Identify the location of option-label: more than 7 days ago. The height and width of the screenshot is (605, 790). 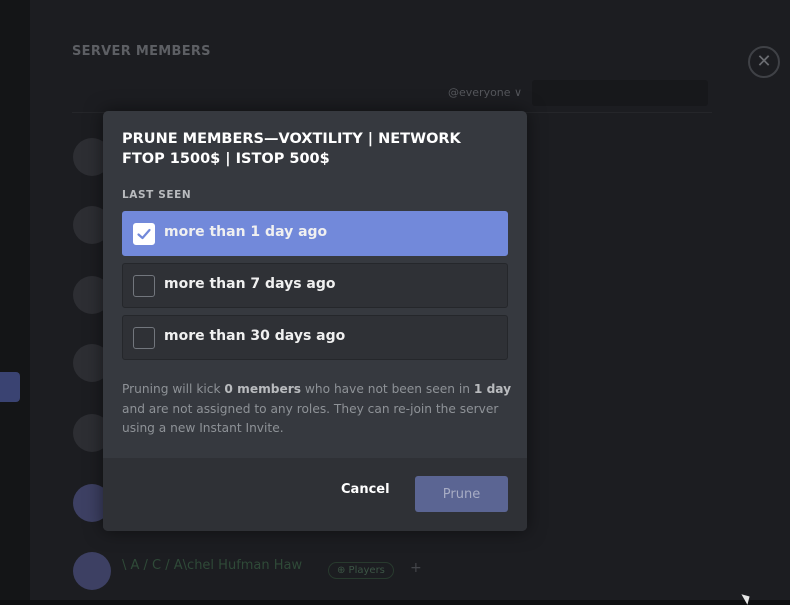
(250, 284).